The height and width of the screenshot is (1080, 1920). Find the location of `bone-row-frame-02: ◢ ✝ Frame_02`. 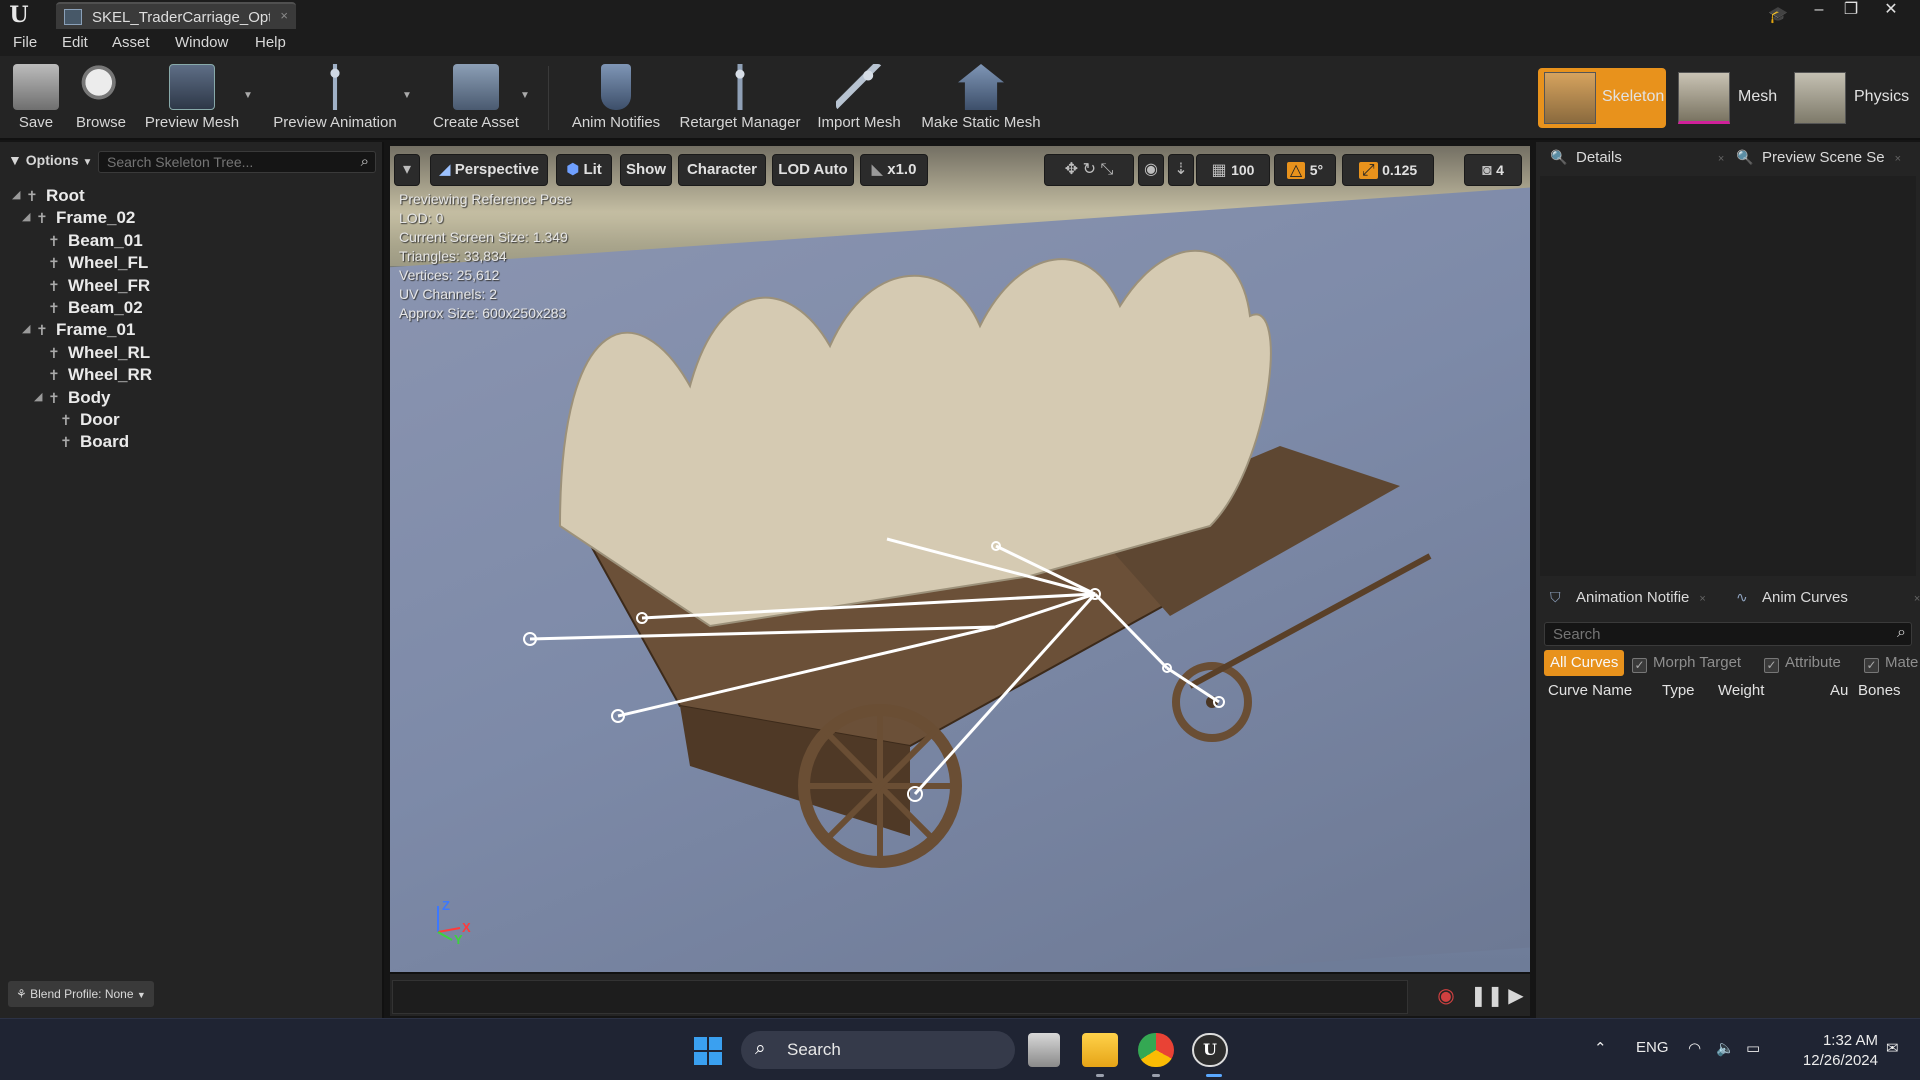

bone-row-frame-02: ◢ ✝ Frame_02 is located at coordinates (78, 219).